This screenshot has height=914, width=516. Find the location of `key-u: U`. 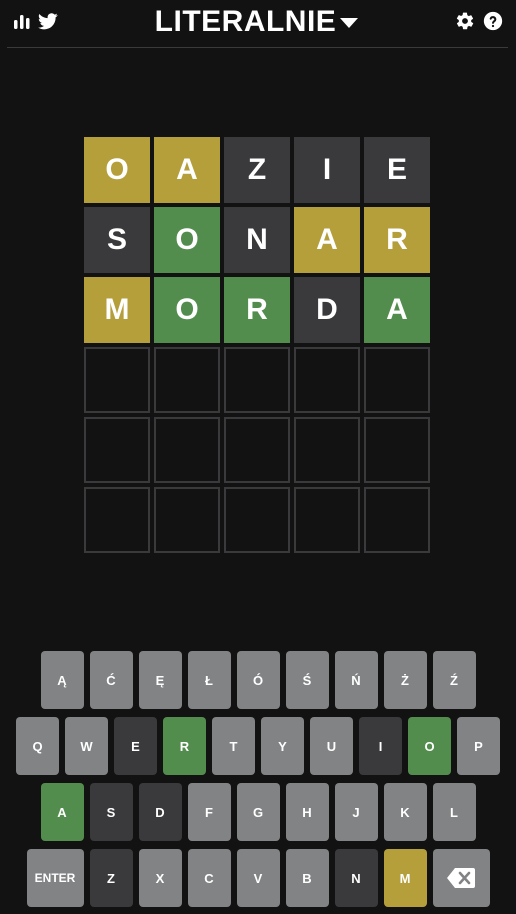

key-u: U is located at coordinates (331, 746).